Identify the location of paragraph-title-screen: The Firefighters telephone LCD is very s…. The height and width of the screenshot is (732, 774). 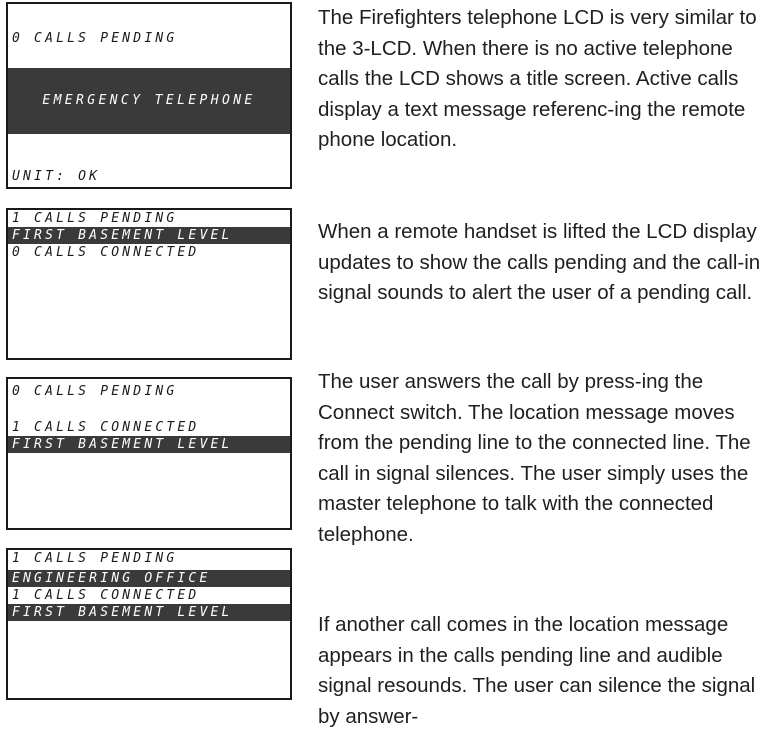
(537, 78).